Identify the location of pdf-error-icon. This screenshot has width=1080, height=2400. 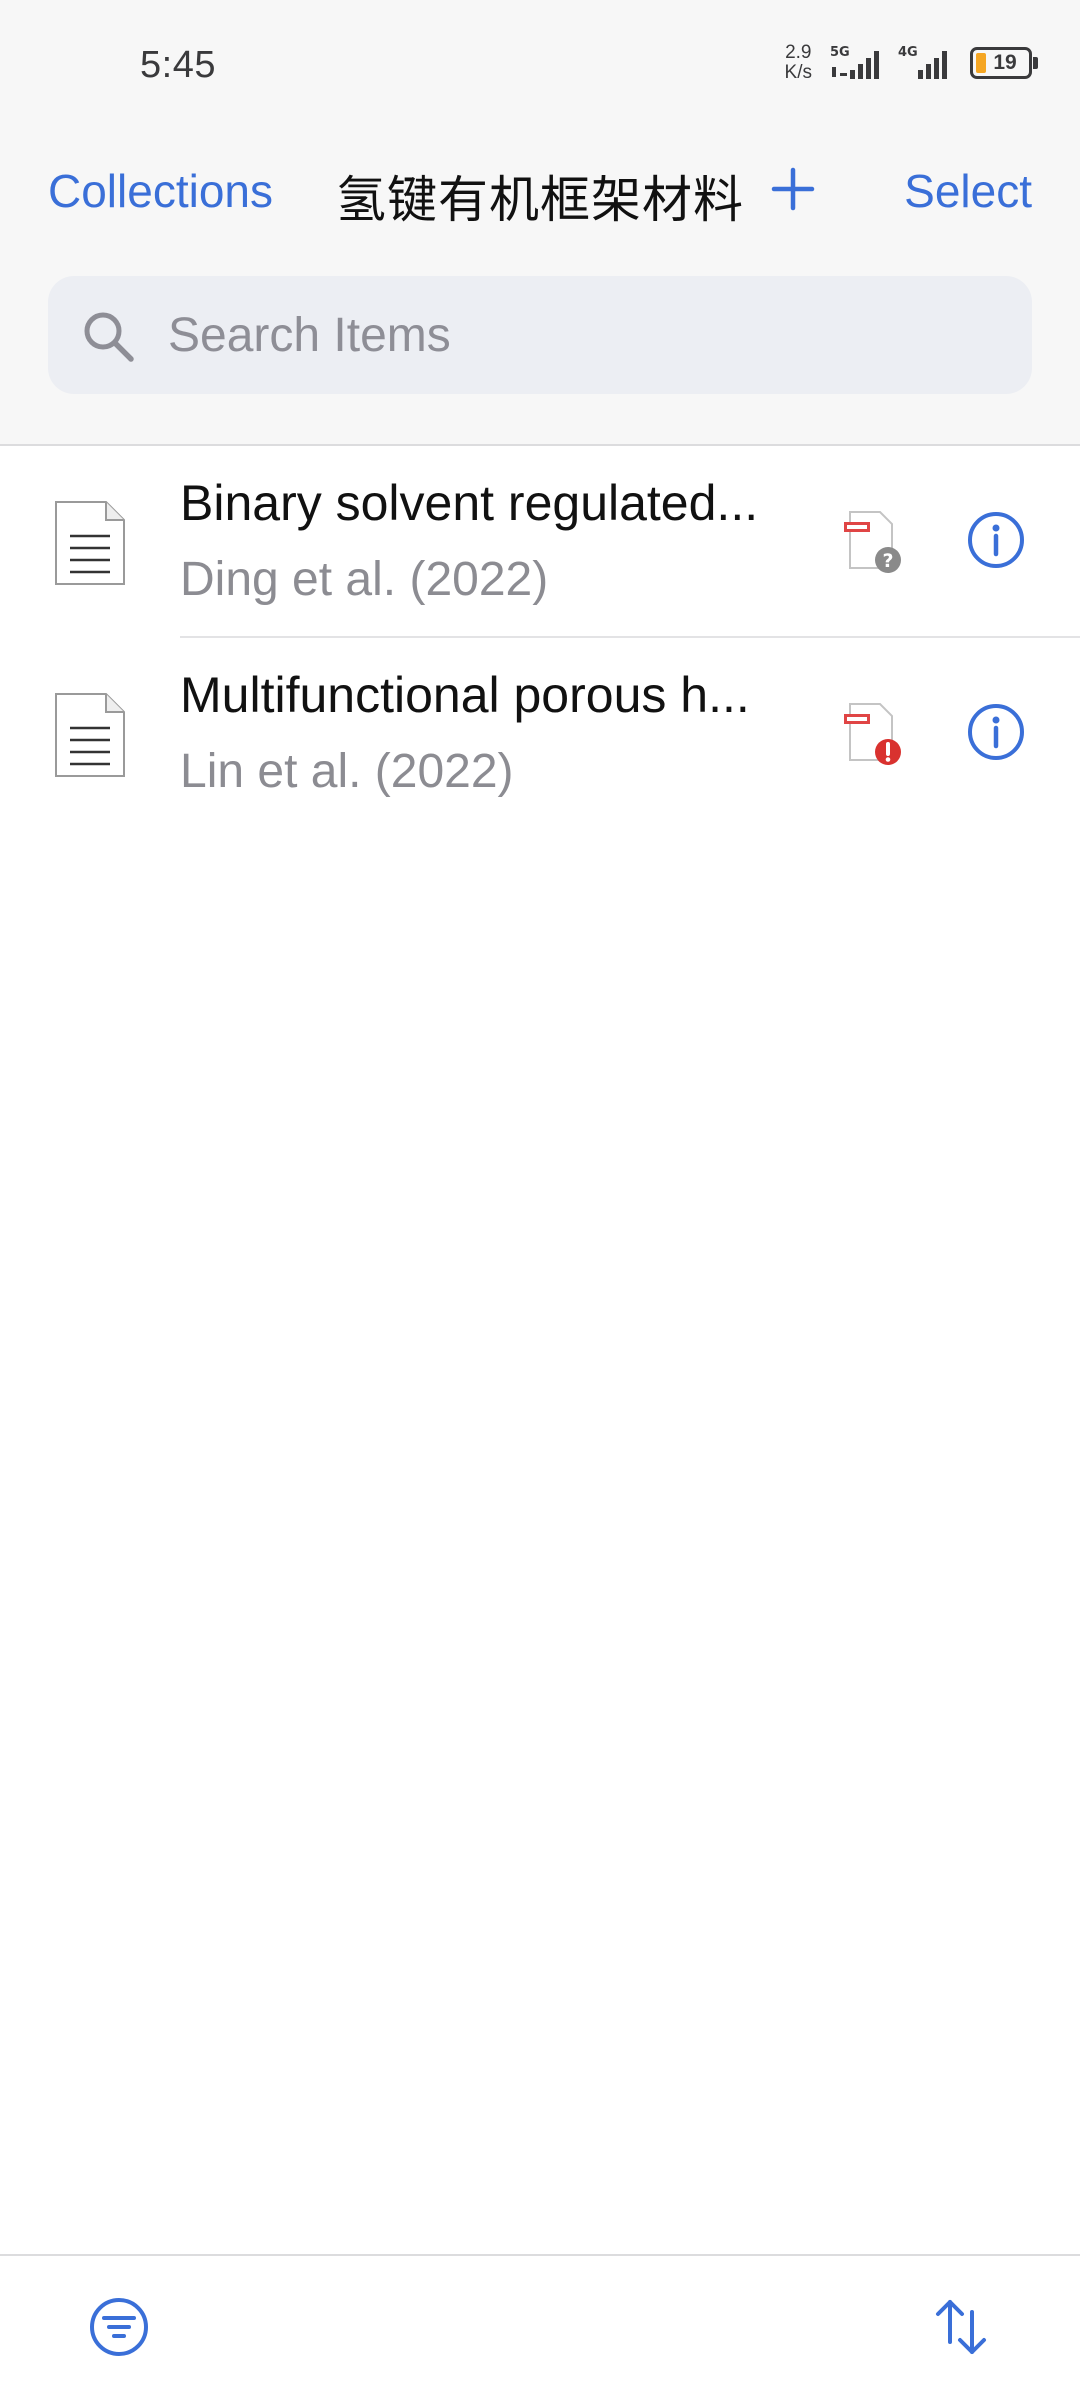
(874, 735).